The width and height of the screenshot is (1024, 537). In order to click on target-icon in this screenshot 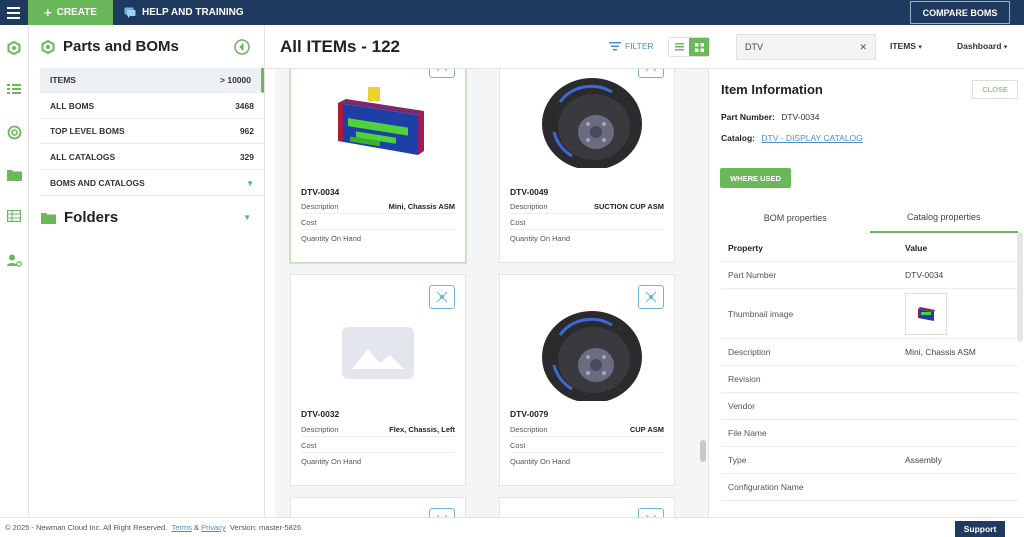, I will do `click(14, 132)`.